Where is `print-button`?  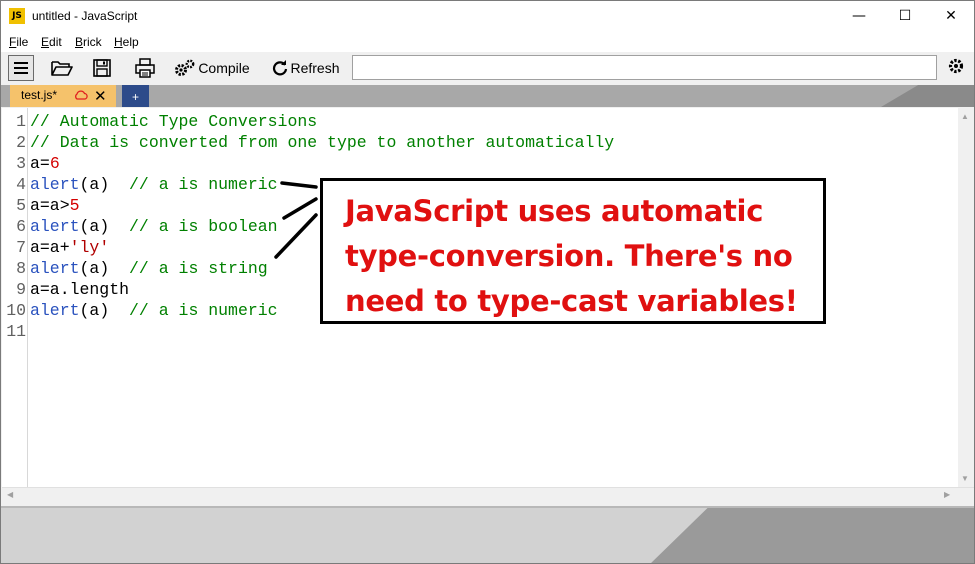 print-button is located at coordinates (145, 68).